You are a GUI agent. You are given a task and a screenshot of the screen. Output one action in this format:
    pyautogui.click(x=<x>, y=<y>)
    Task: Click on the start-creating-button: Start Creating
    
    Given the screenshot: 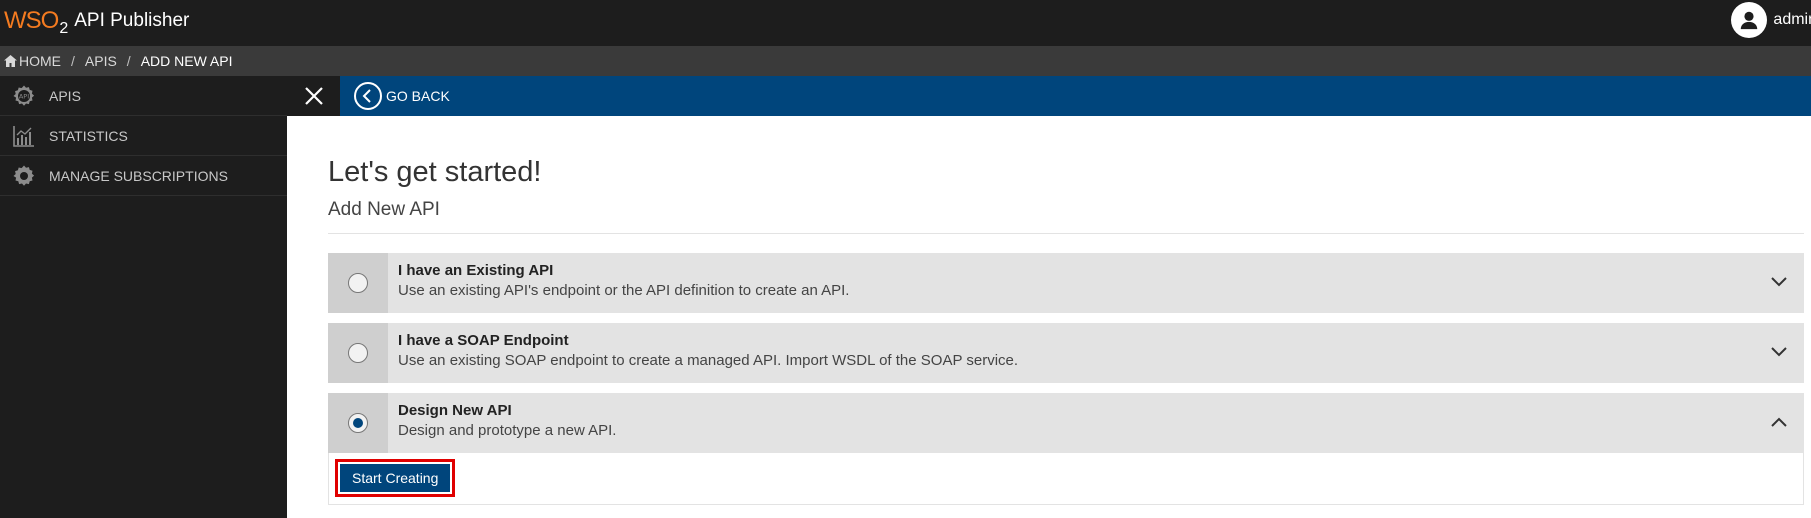 What is the action you would take?
    pyautogui.click(x=395, y=478)
    